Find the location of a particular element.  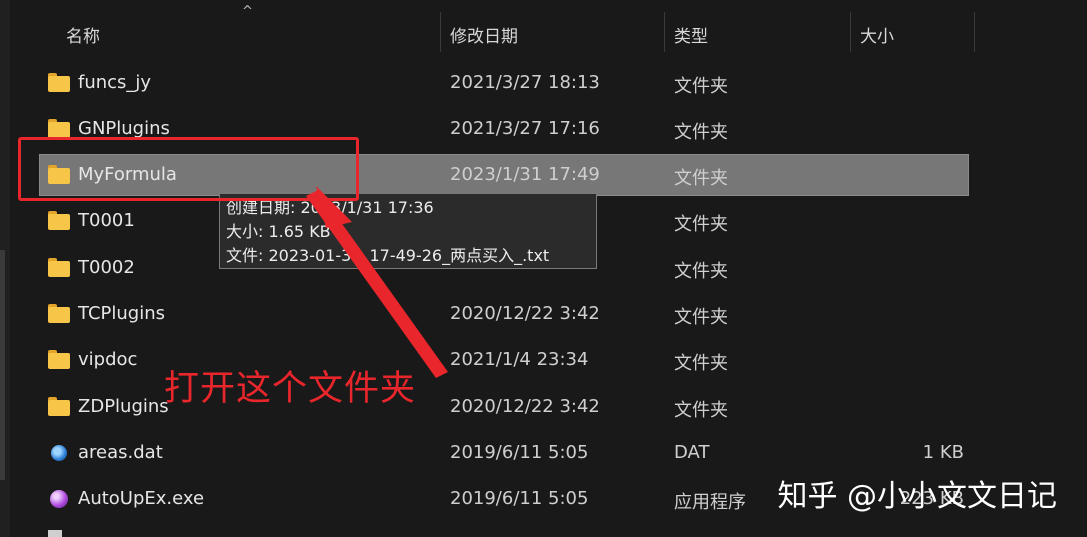

highlight-box-annotation is located at coordinates (188, 169).